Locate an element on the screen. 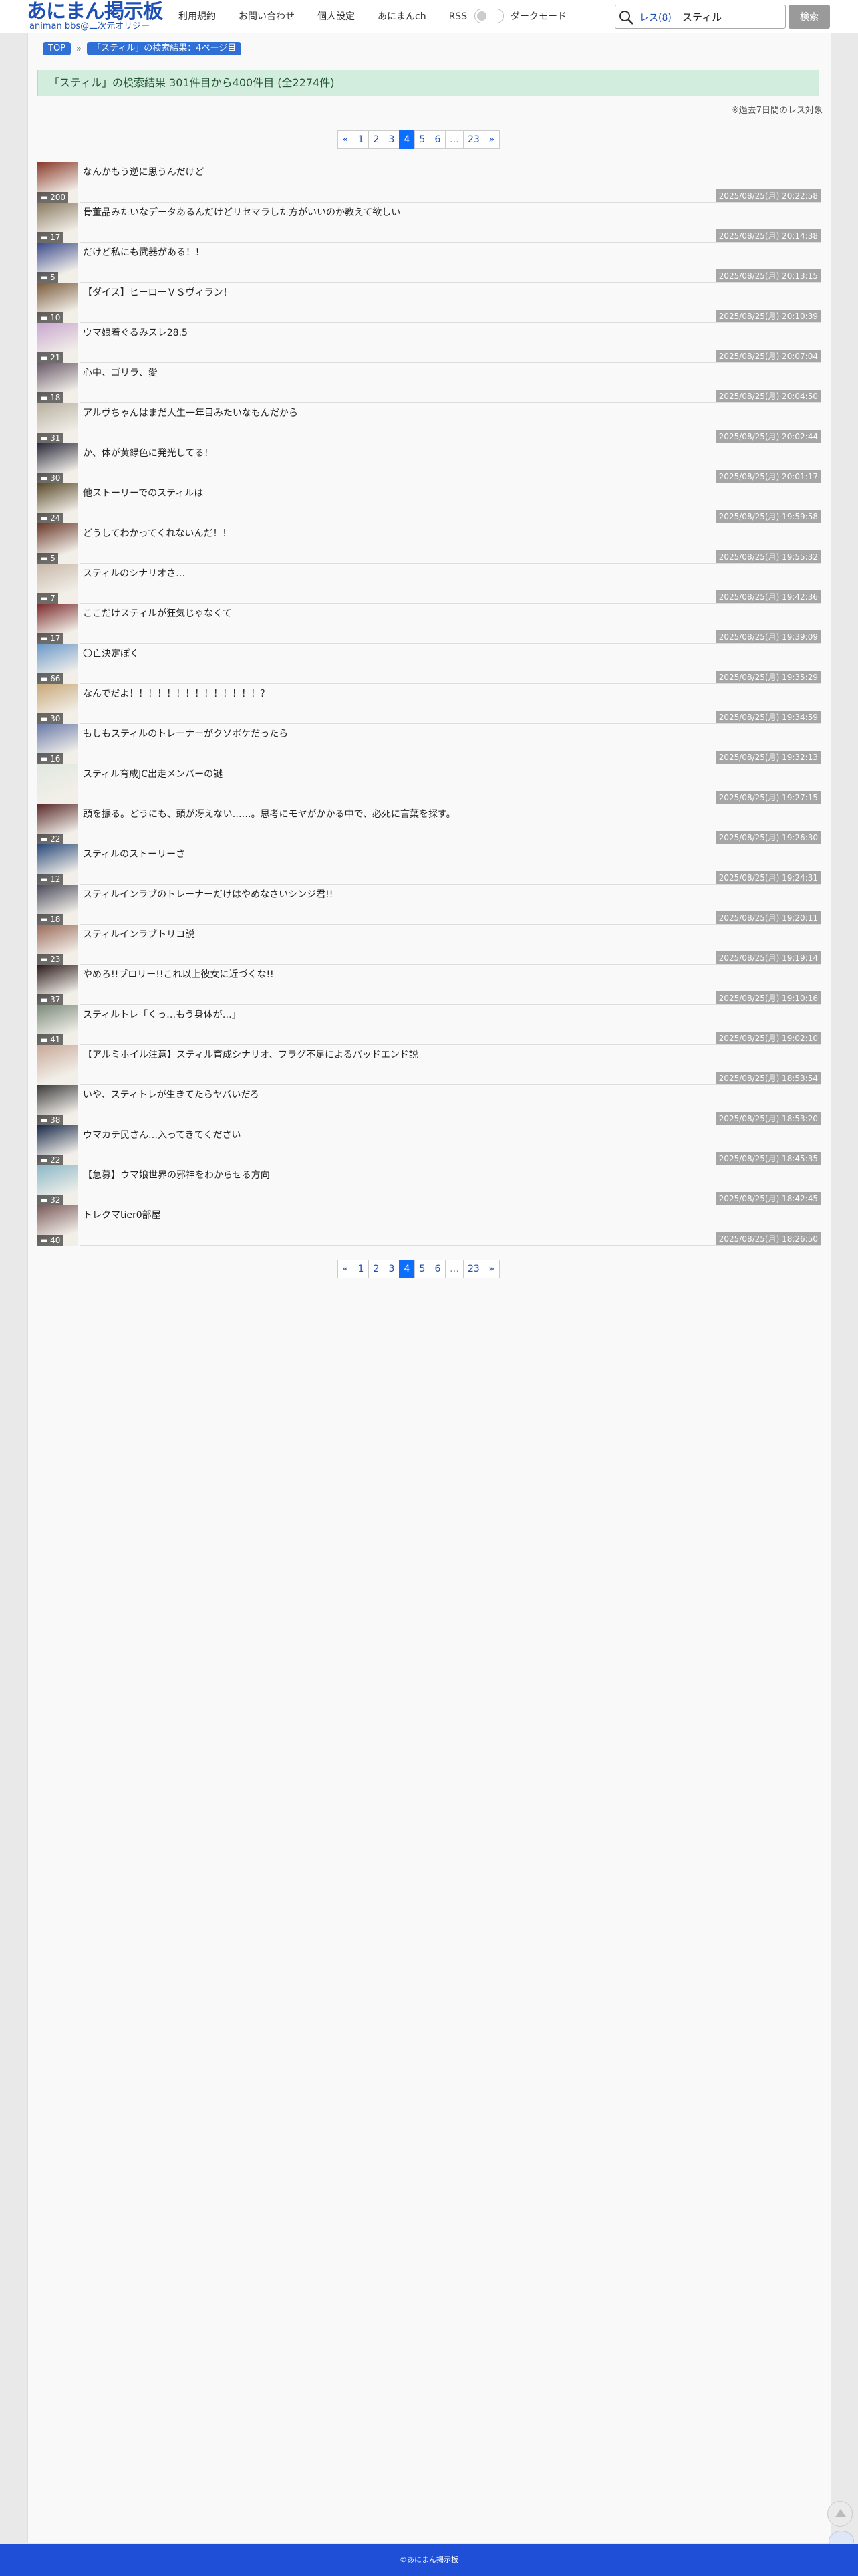  thread-title: トレクマtier0部屋 is located at coordinates (122, 1215).